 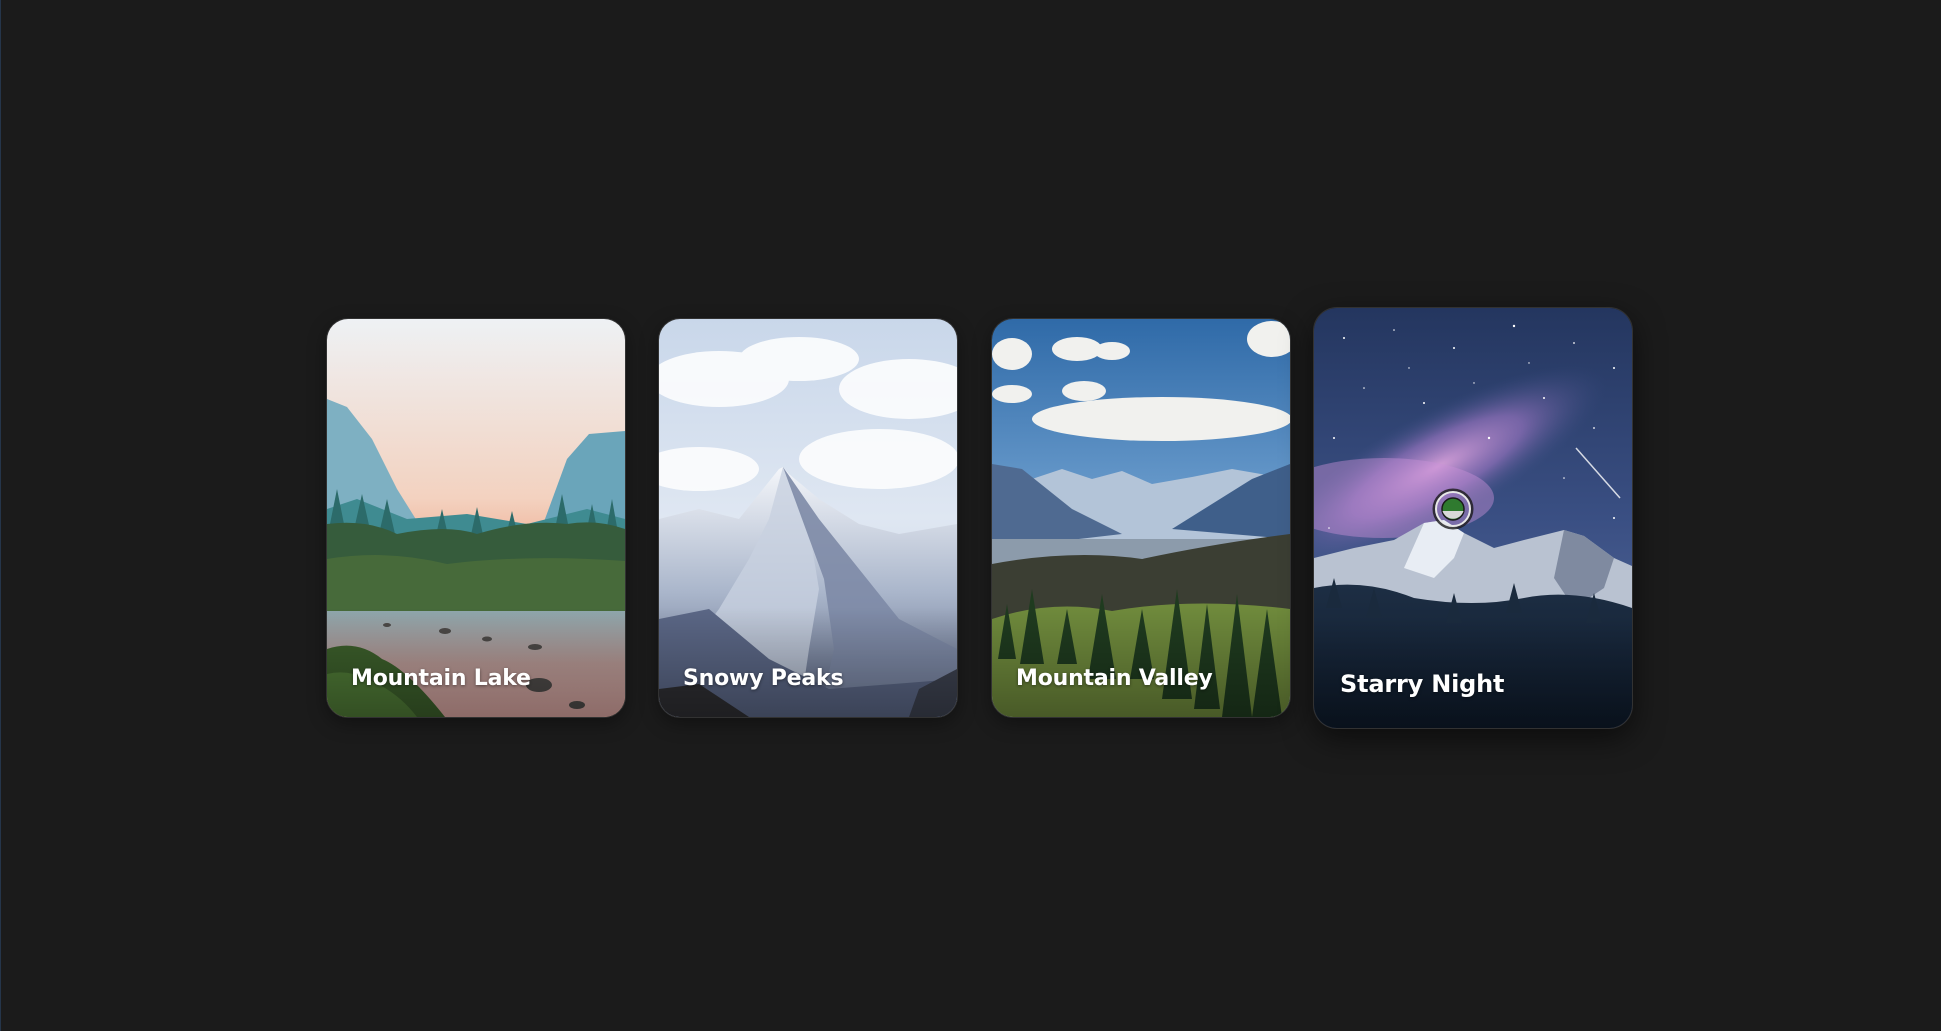 What do you see at coordinates (476, 518) in the screenshot?
I see `card-mountain-lake: Mountain Lake` at bounding box center [476, 518].